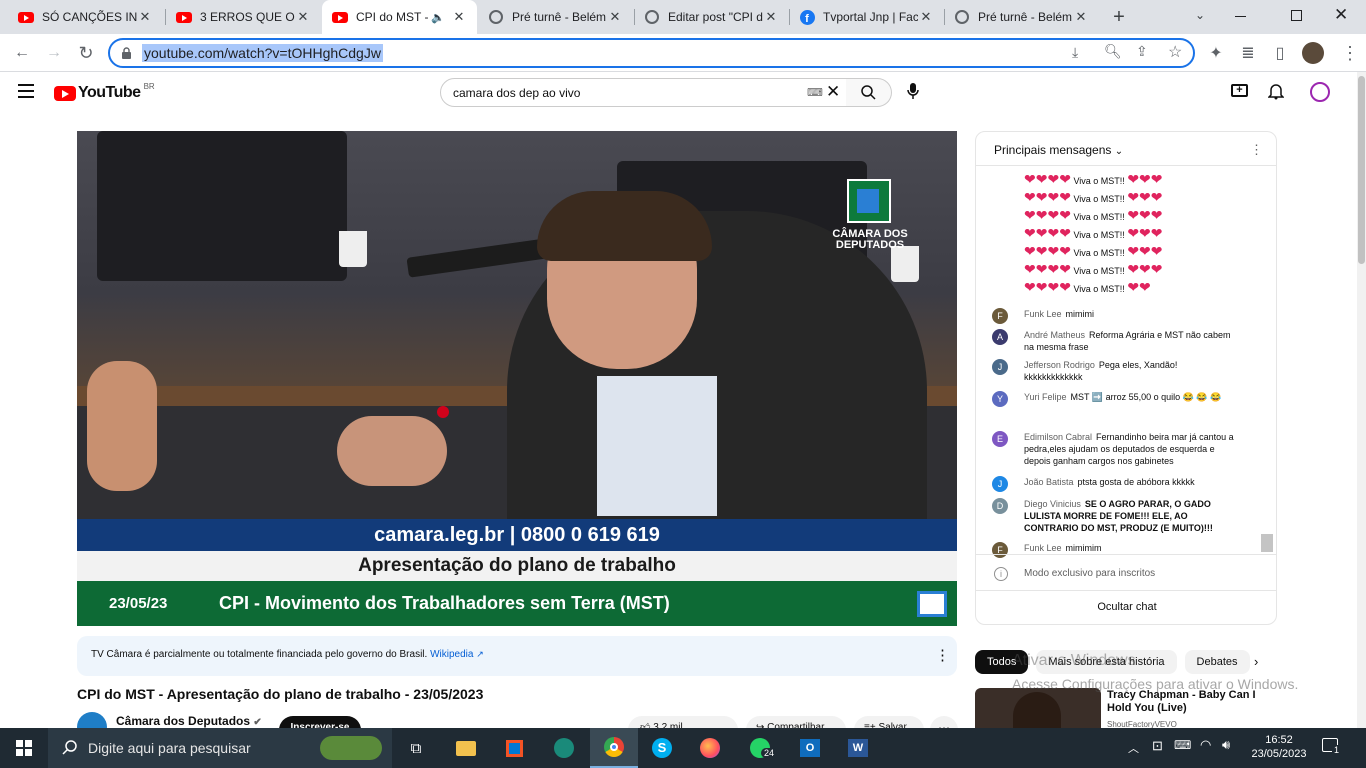 The height and width of the screenshot is (768, 1366). I want to click on clear-search-icon: ✕, so click(833, 92).